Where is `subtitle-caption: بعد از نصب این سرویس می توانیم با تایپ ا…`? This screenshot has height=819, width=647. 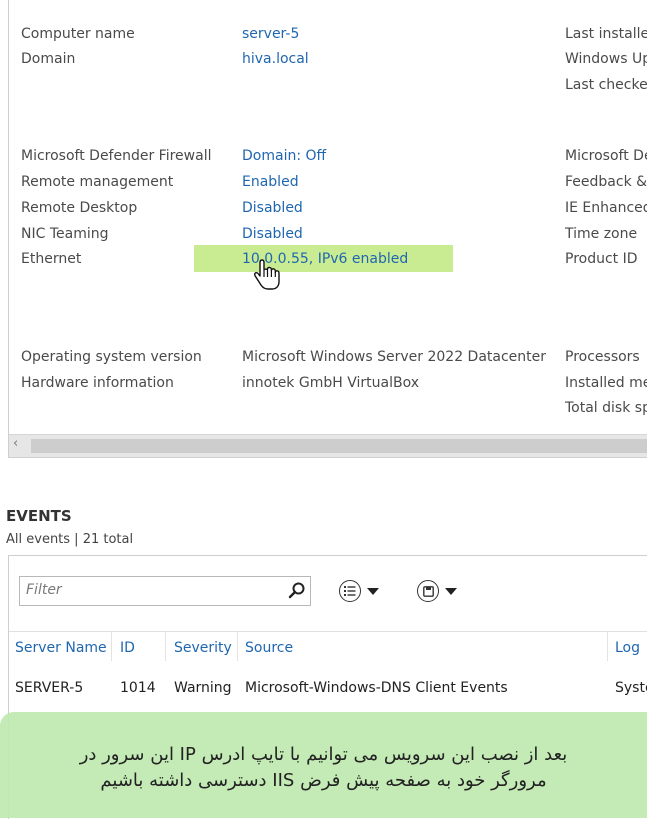 subtitle-caption: بعد از نصب این سرویس می توانیم با تایپ ا… is located at coordinates (323, 765).